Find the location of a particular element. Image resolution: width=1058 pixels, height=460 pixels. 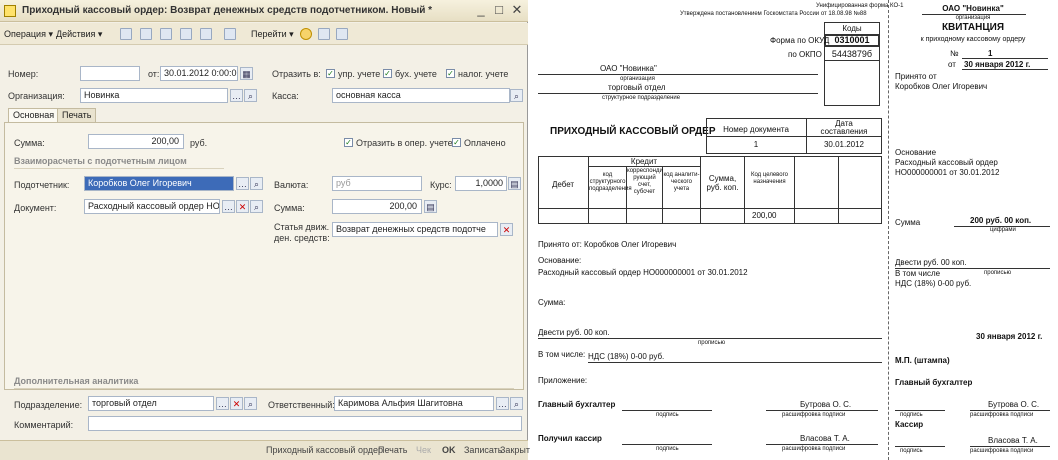

chief-label: Главный бухгалтер is located at coordinates (577, 404).